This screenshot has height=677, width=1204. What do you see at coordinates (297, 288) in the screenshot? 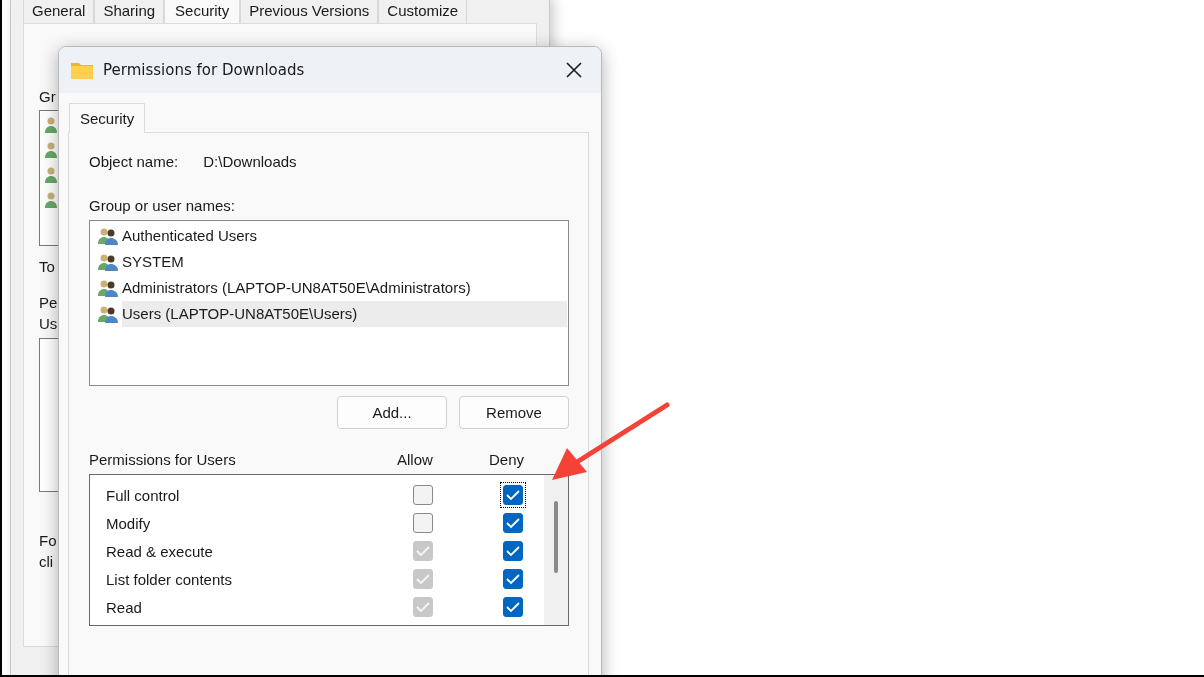
I see `user-item: Administrators (LAPTOP-UN8AT50E\Administrators)` at bounding box center [297, 288].